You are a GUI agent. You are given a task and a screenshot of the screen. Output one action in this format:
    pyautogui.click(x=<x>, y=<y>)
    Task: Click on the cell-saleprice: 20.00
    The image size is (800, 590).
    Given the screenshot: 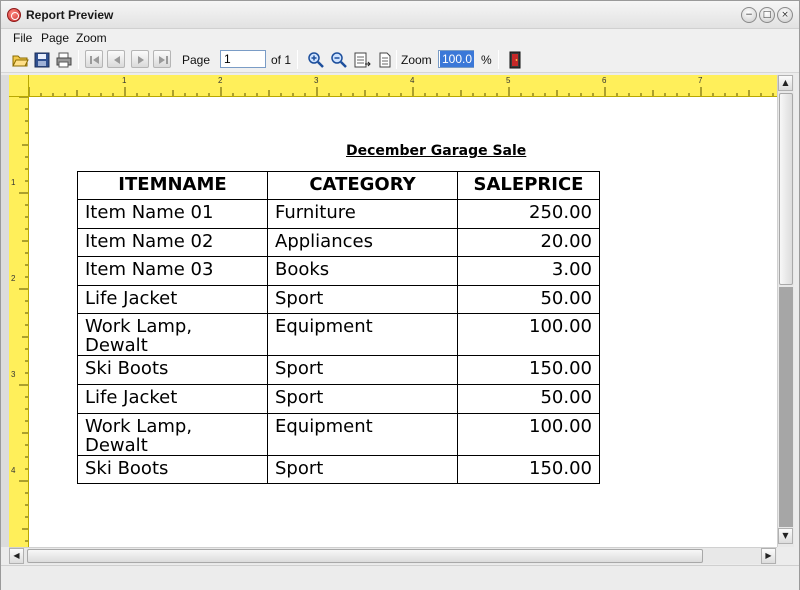 What is the action you would take?
    pyautogui.click(x=528, y=242)
    